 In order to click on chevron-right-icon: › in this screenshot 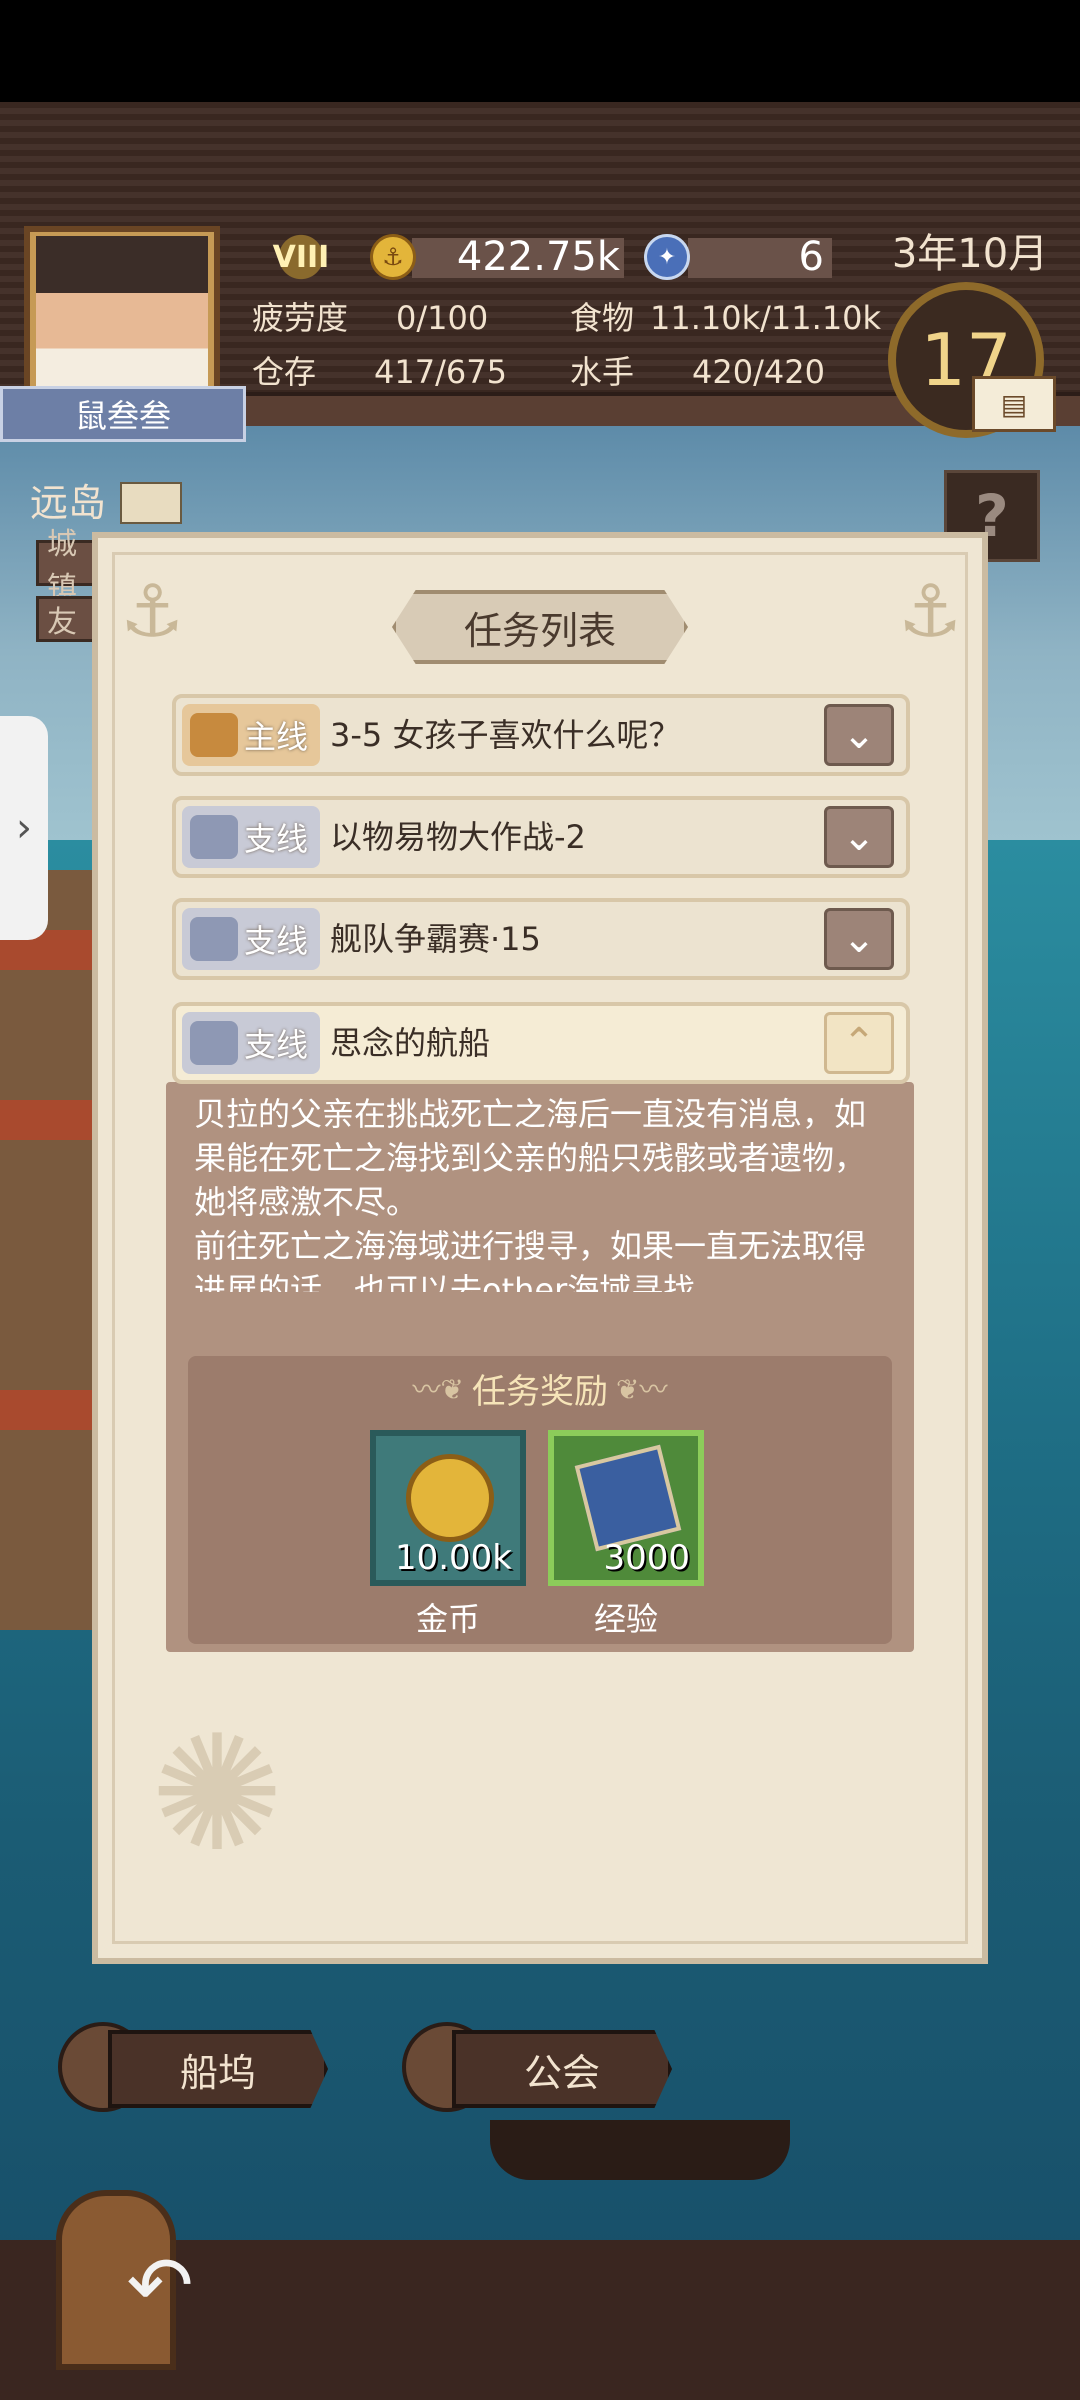, I will do `click(24, 828)`.